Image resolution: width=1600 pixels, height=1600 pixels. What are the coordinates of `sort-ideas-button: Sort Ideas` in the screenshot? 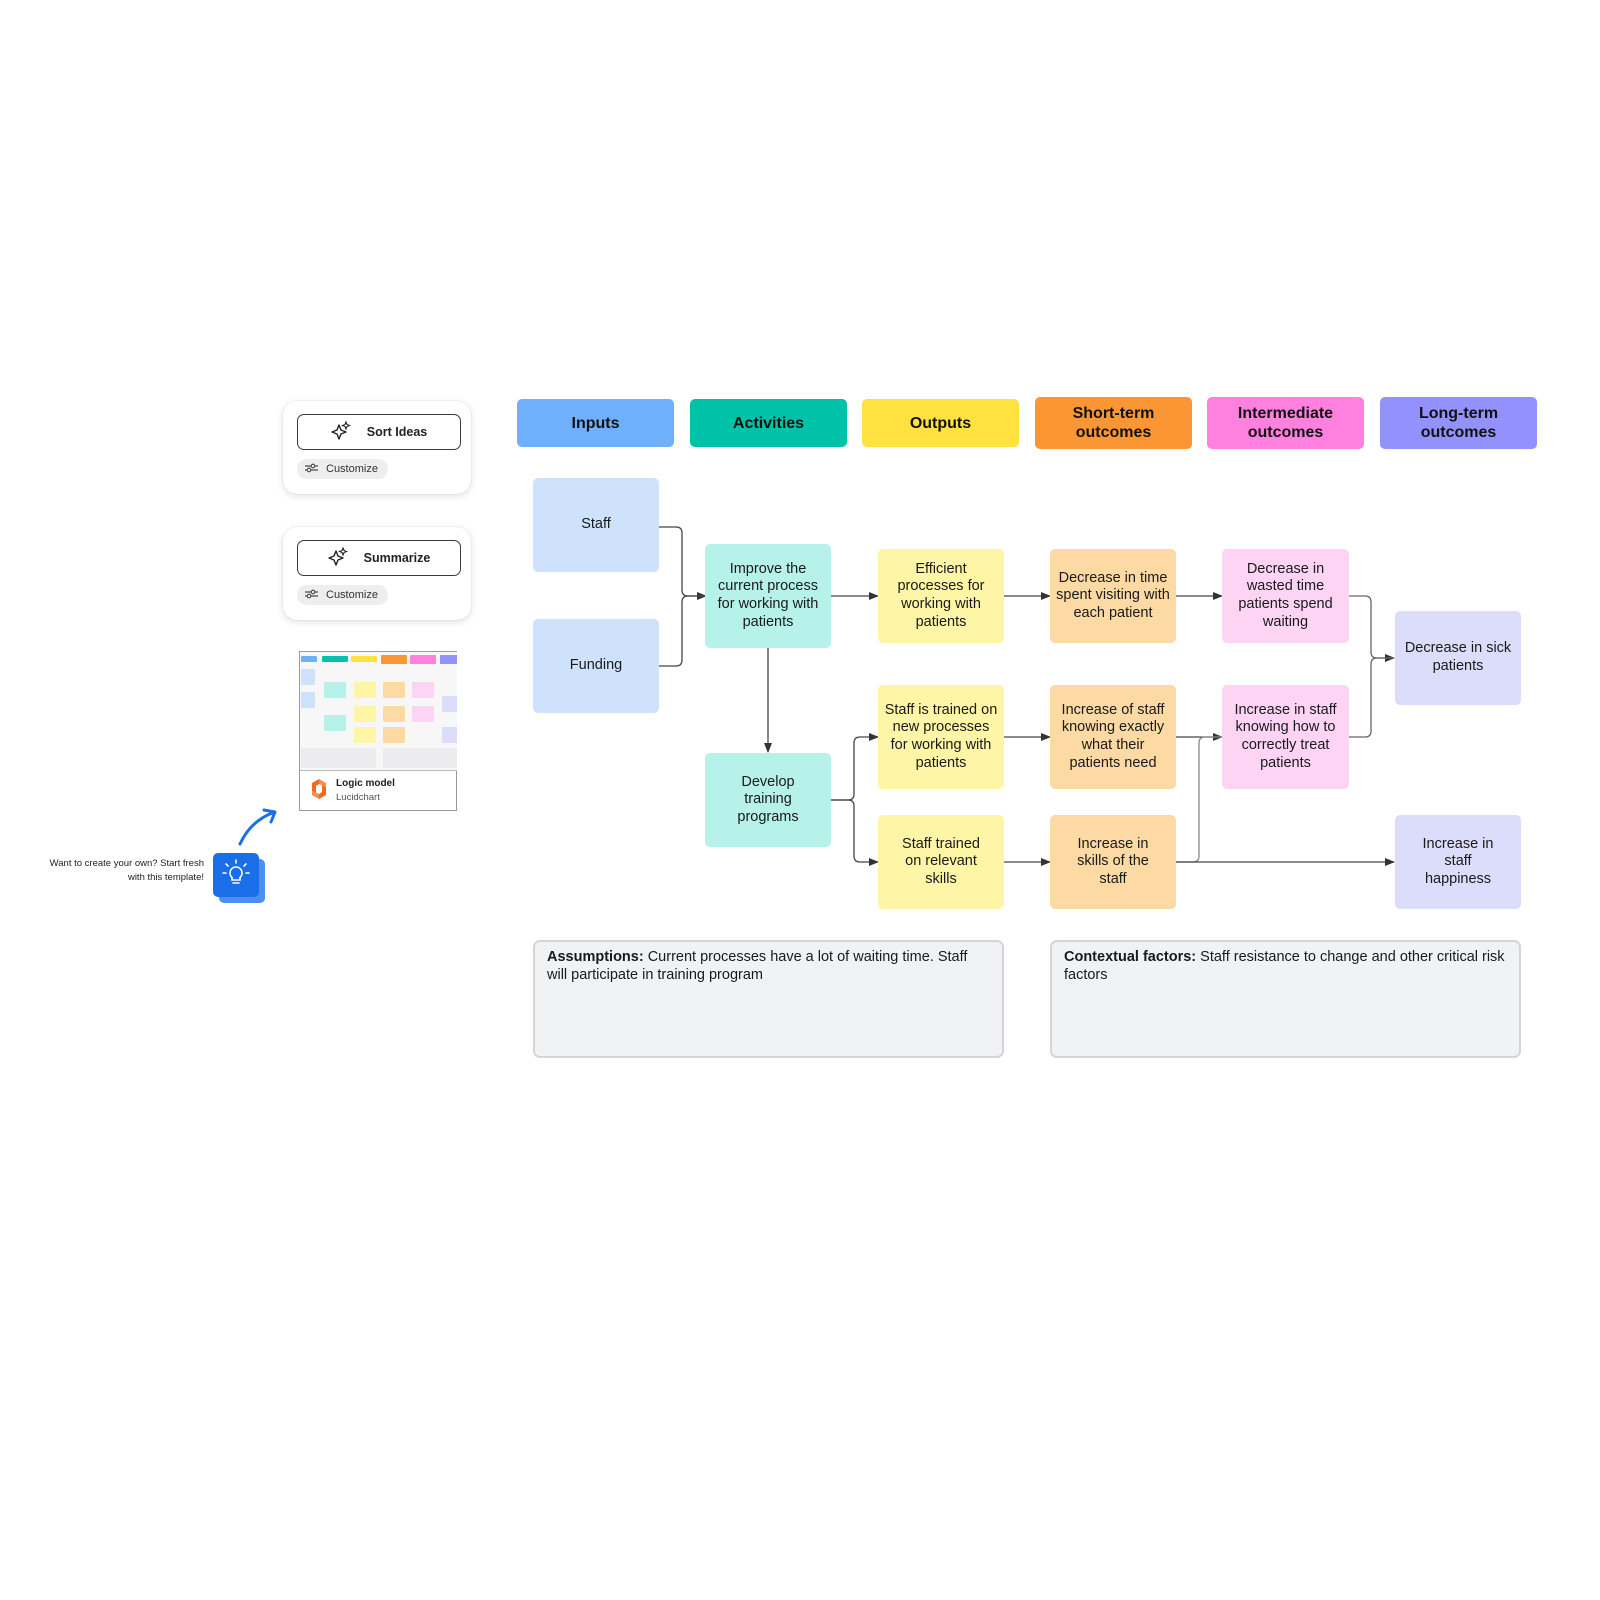 It's located at (379, 432).